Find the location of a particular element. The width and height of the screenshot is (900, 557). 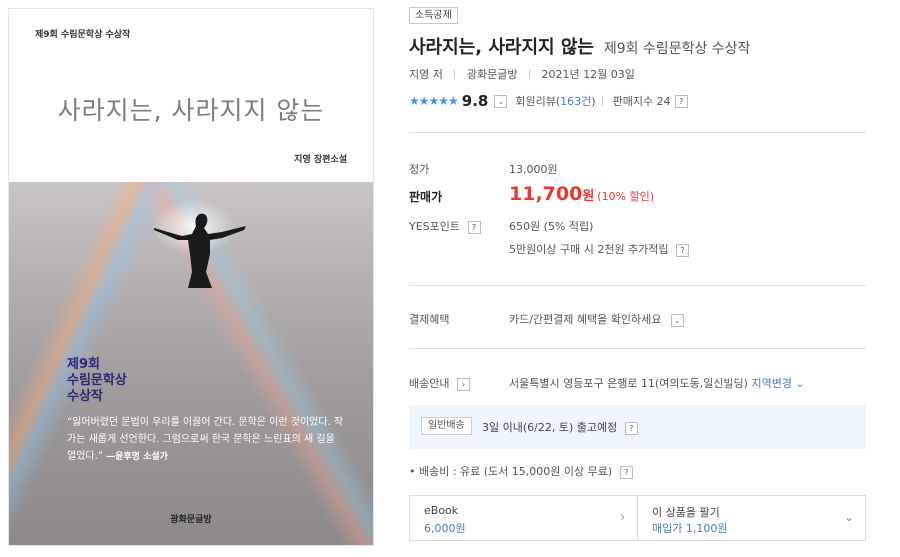

shipping-schedule-row: 3일 이내(6/22, 토) 출고예정 ? is located at coordinates (560, 427).